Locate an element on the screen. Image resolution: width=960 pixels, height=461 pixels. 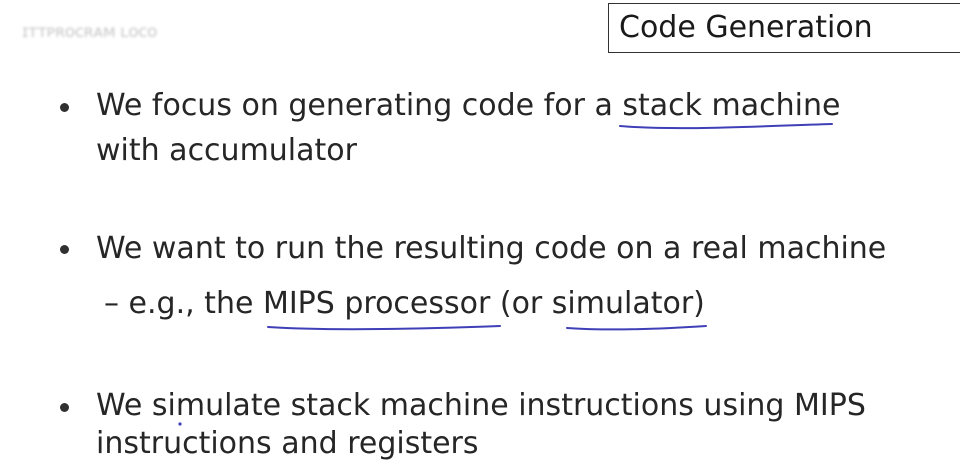
bullet-1-line-2: with accumulator is located at coordinates (226, 150).